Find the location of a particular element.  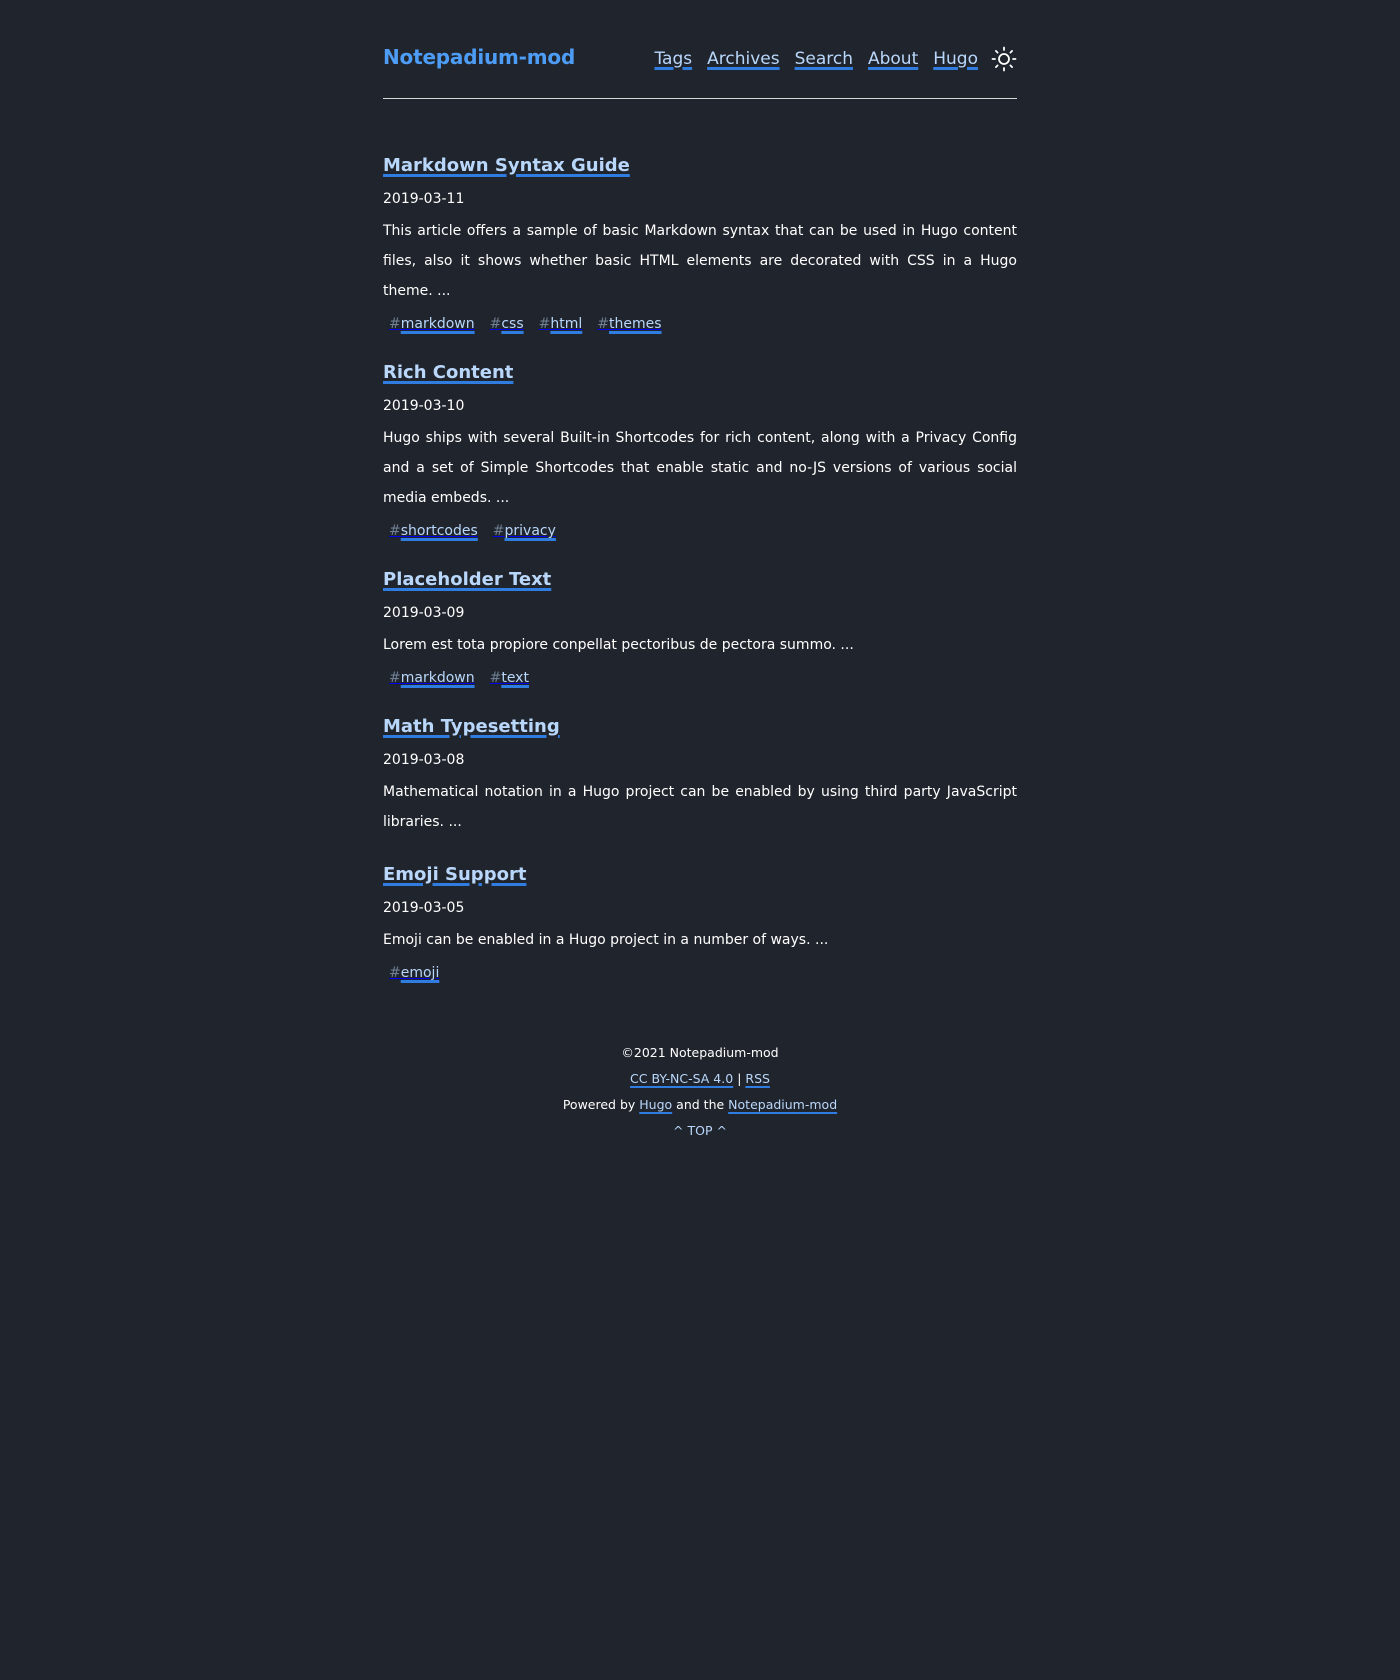

nav-link-archives: Archives is located at coordinates (743, 59).